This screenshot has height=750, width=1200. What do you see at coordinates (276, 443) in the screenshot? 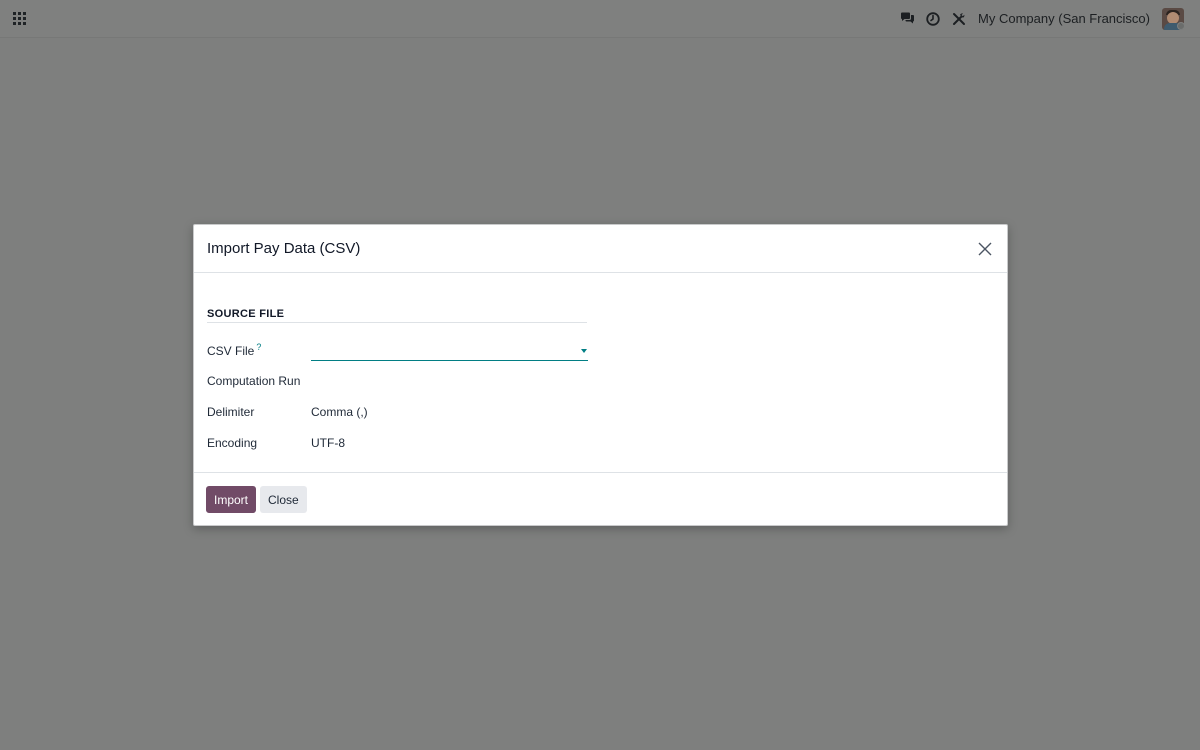
I see `encoding-row: Encoding UTF-8` at bounding box center [276, 443].